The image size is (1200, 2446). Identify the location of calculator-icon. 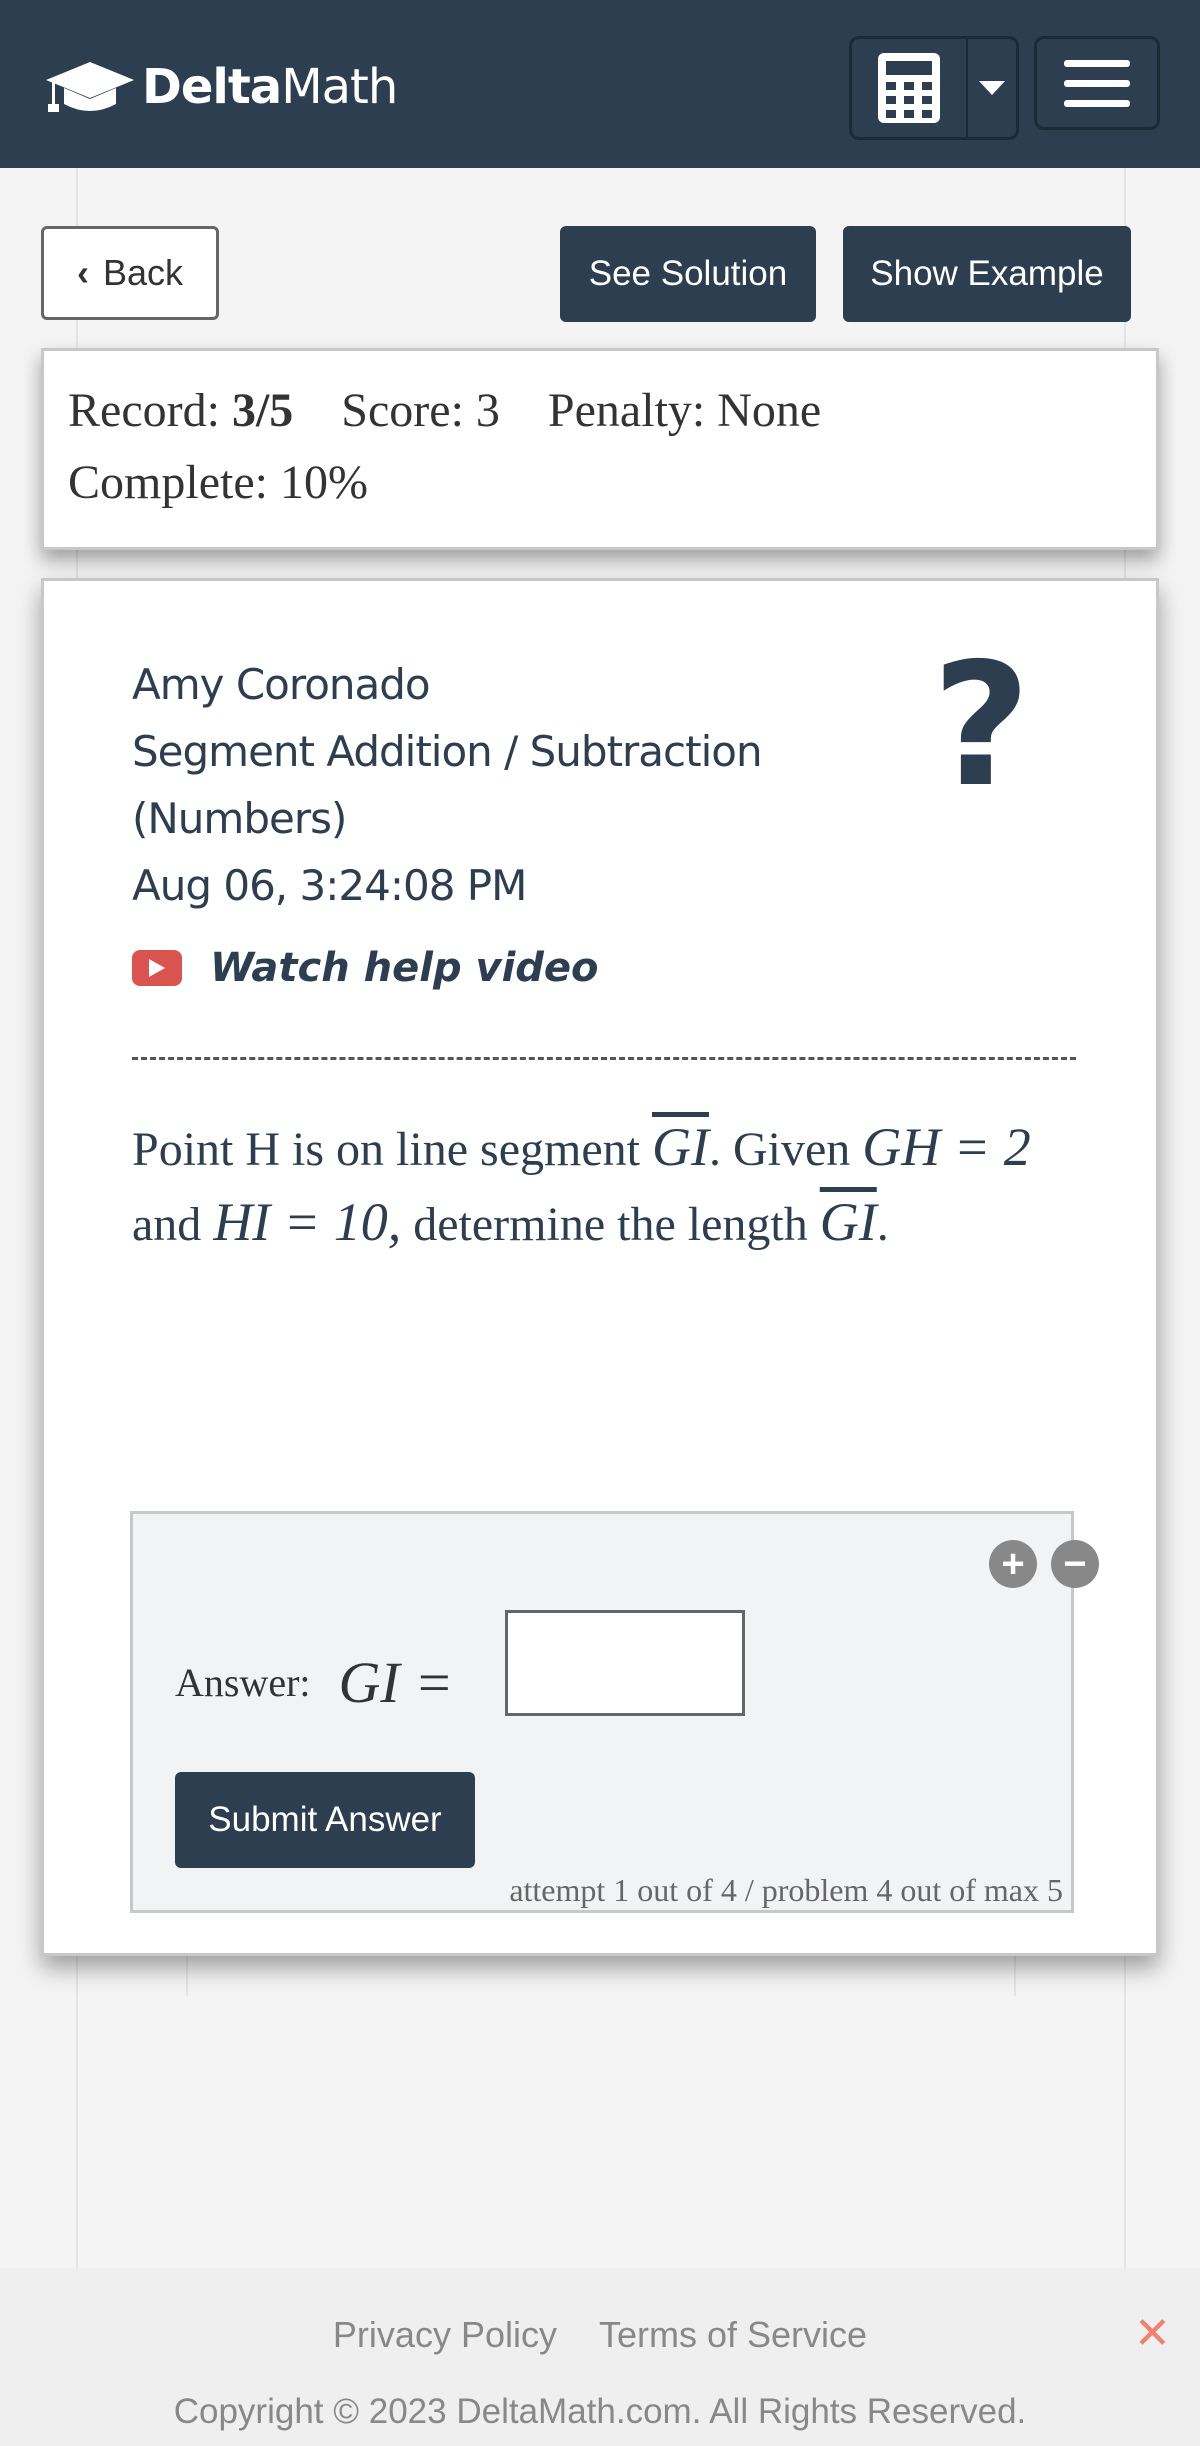
(910, 88).